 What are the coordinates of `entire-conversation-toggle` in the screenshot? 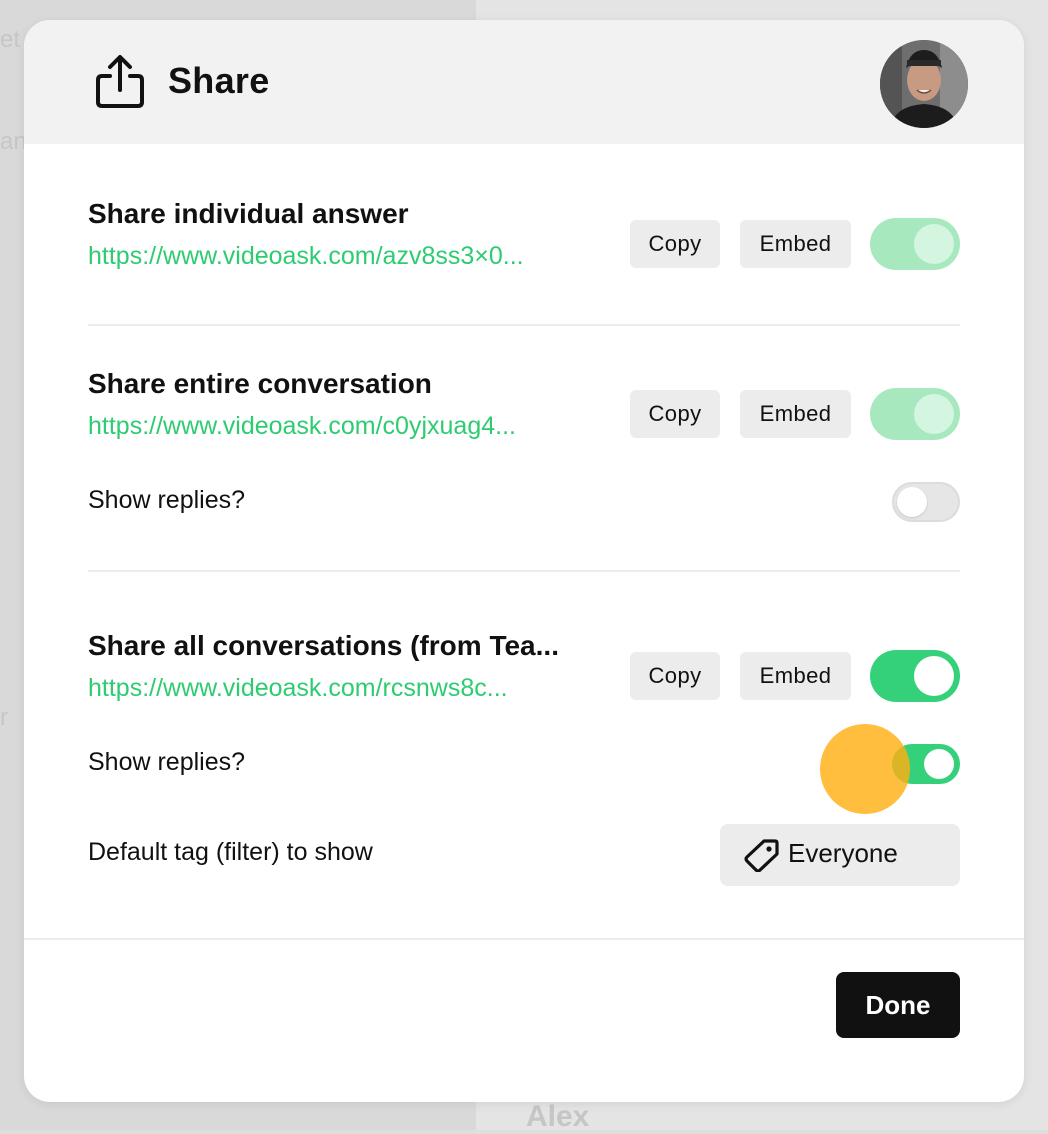 It's located at (915, 414).